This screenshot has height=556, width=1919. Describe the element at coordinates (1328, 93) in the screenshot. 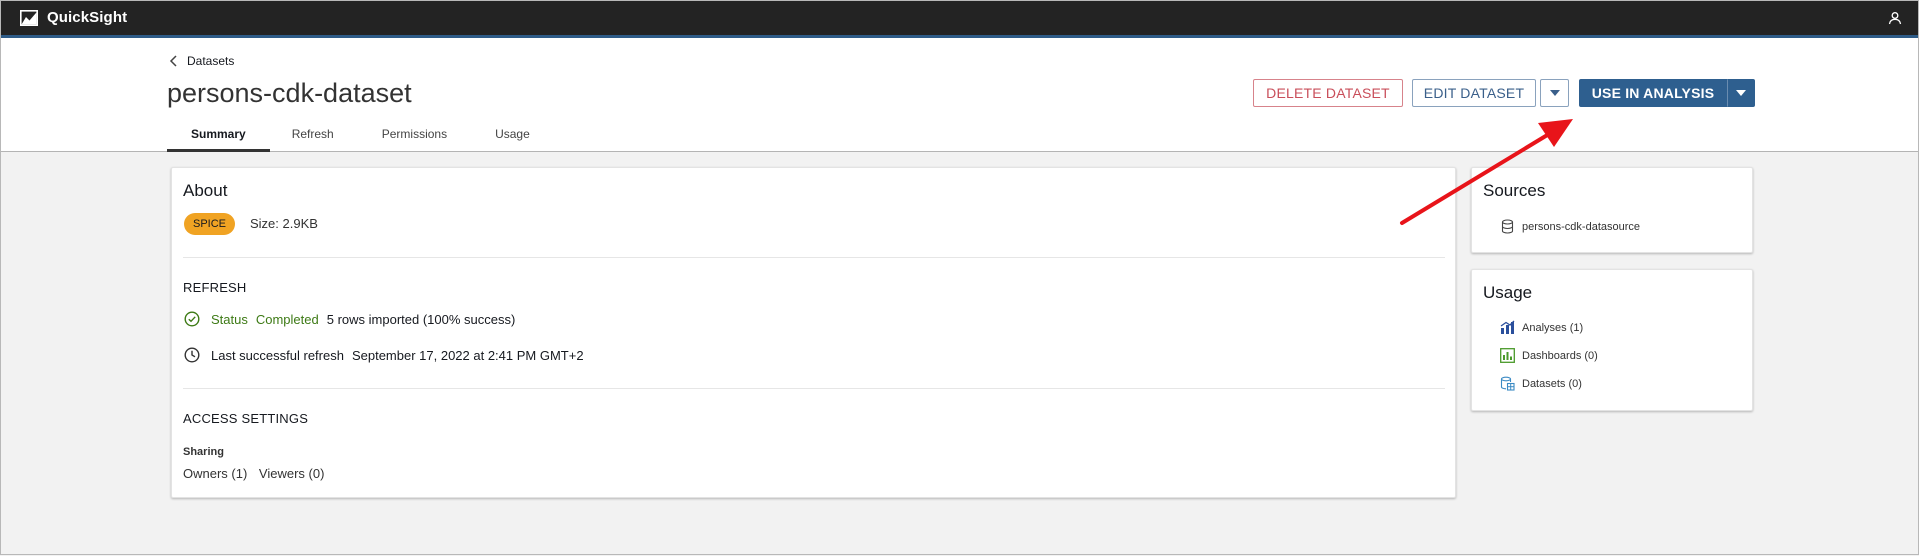

I see `delete-dataset-button: DELETE DATASET` at that location.